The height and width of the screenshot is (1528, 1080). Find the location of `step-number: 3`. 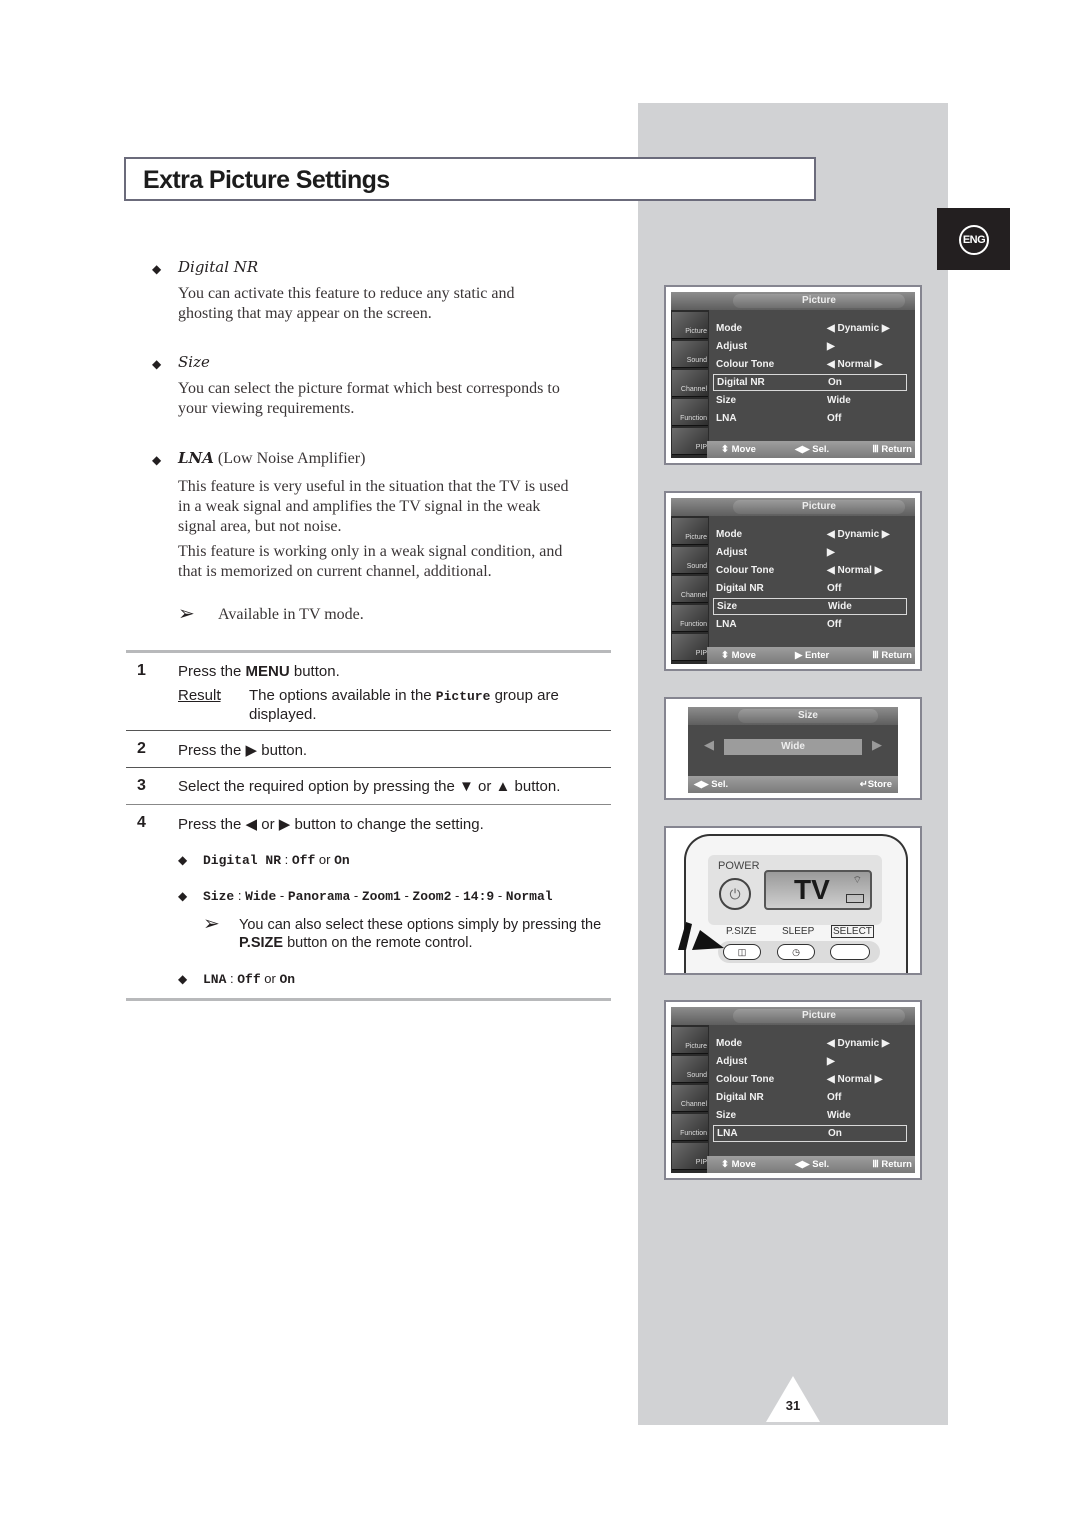

step-number: 3 is located at coordinates (141, 785).